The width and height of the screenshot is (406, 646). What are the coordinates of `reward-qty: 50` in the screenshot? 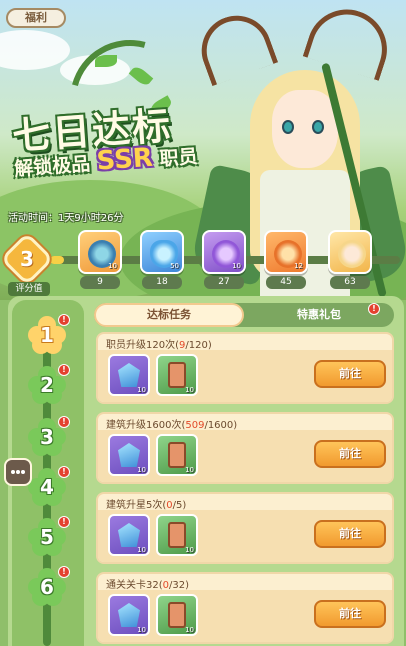 It's located at (174, 266).